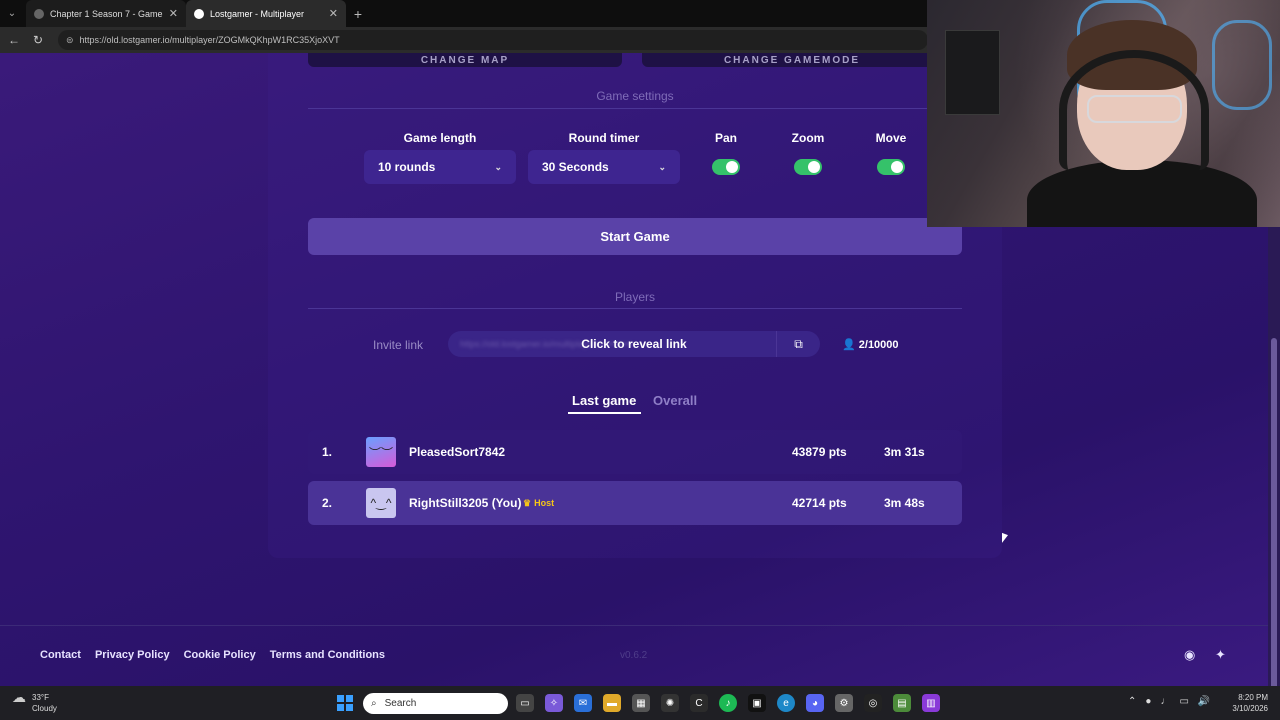 The image size is (1280, 720). Describe the element at coordinates (757, 703) in the screenshot. I see `capcut-icon: ▣` at that location.